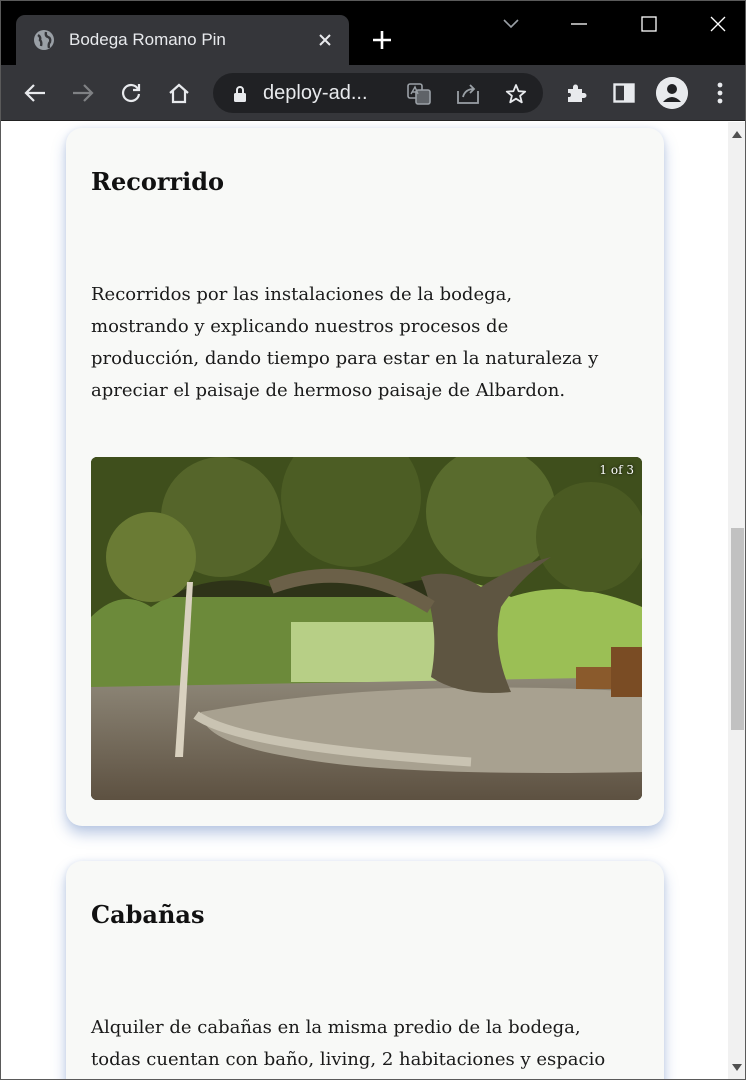  I want to click on page-scrollbar, so click(736, 600).